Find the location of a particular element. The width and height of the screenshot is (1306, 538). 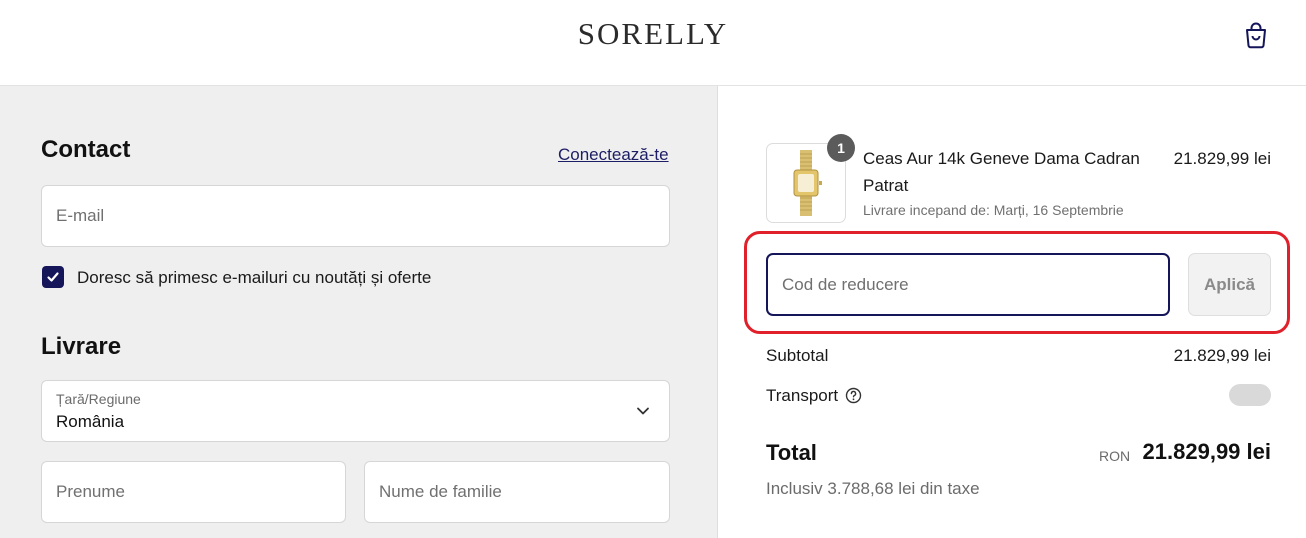

store-logo: SORELLY is located at coordinates (653, 34).